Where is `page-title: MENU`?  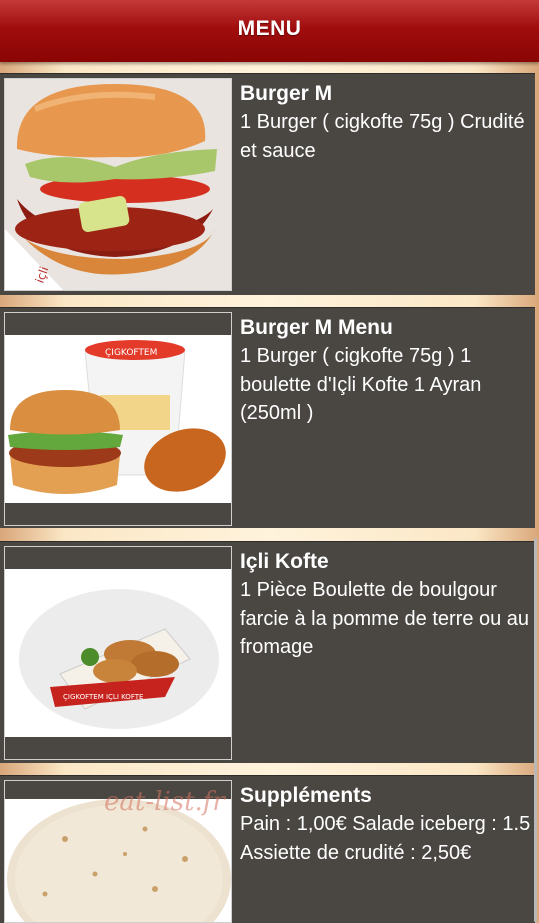
page-title: MENU is located at coordinates (269, 28).